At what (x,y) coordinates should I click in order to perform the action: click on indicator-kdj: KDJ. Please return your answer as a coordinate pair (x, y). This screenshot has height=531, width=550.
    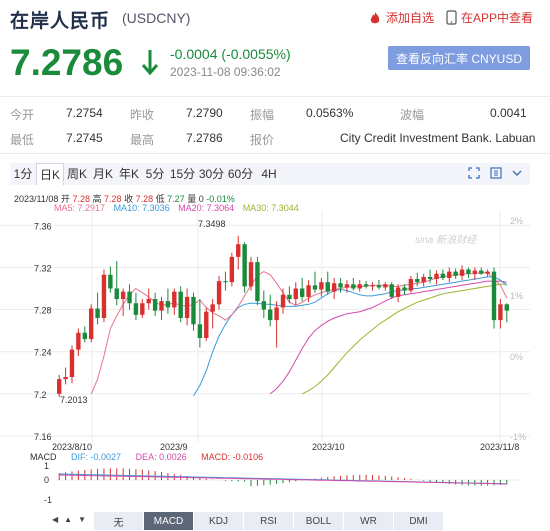
    Looking at the image, I should click on (219, 521).